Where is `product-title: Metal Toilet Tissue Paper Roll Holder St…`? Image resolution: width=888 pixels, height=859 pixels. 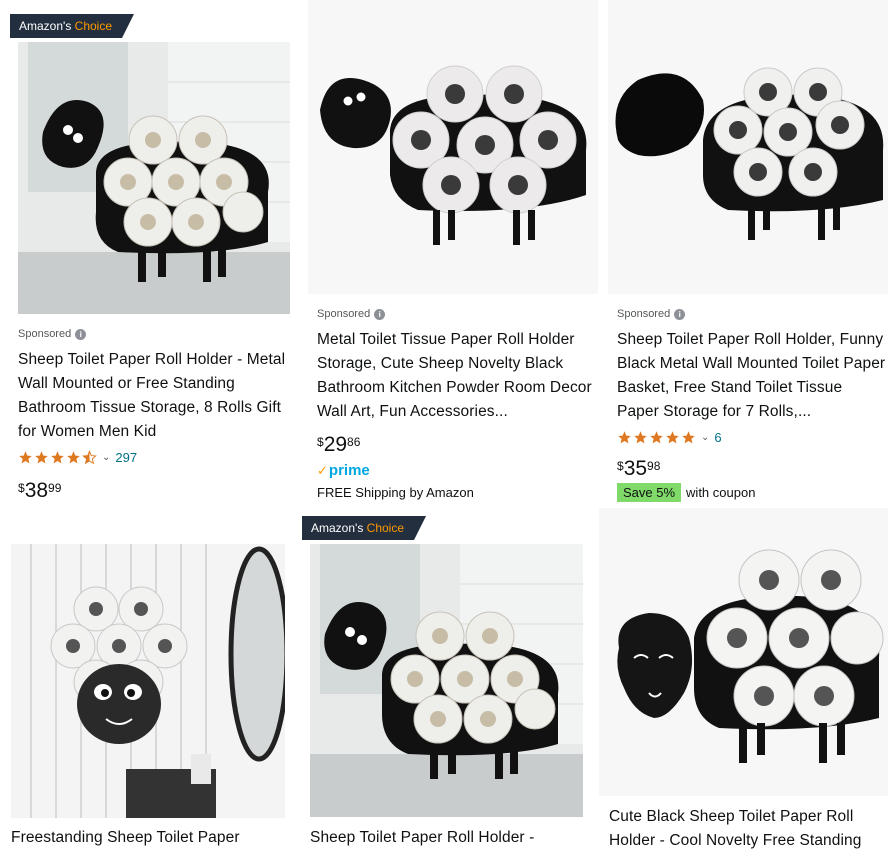 product-title: Metal Toilet Tissue Paper Roll Holder St… is located at coordinates (456, 376).